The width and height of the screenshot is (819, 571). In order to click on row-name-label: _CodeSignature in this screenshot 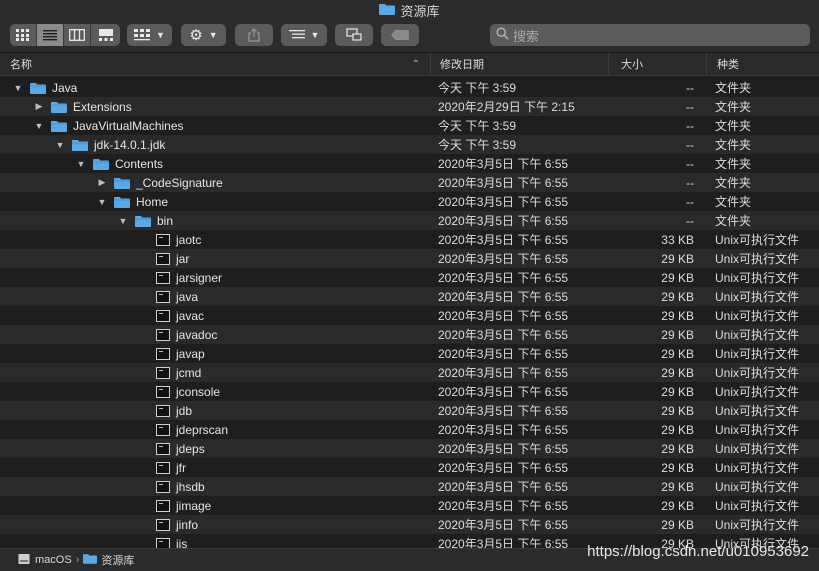, I will do `click(179, 182)`.